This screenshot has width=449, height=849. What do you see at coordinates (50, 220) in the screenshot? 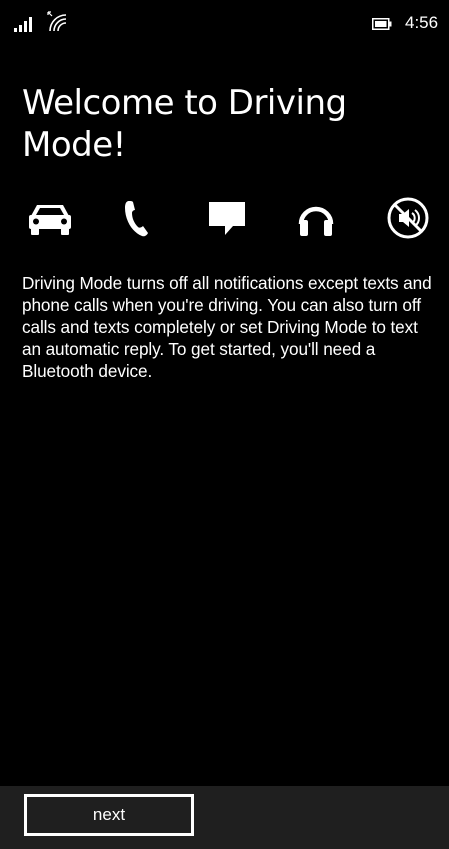
I see `car-icon` at bounding box center [50, 220].